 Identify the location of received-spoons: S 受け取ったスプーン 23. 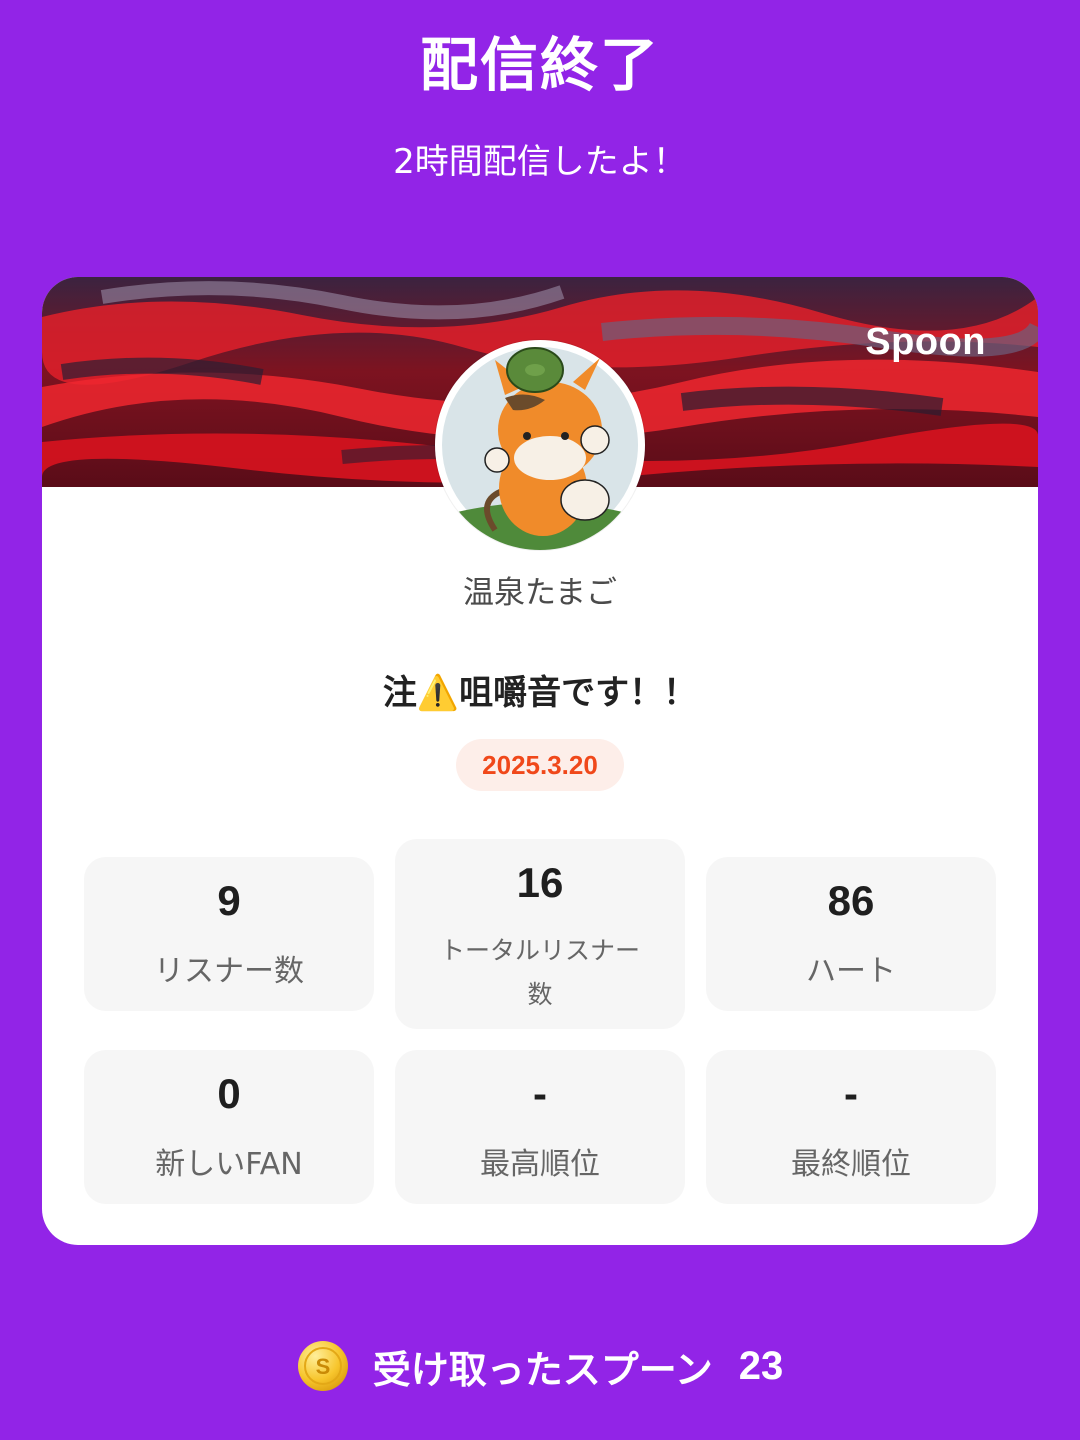
(540, 1366).